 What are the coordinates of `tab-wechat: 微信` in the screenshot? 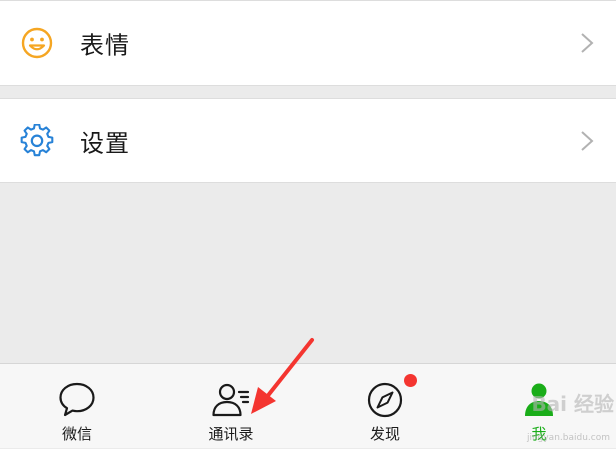 It's located at (77, 406).